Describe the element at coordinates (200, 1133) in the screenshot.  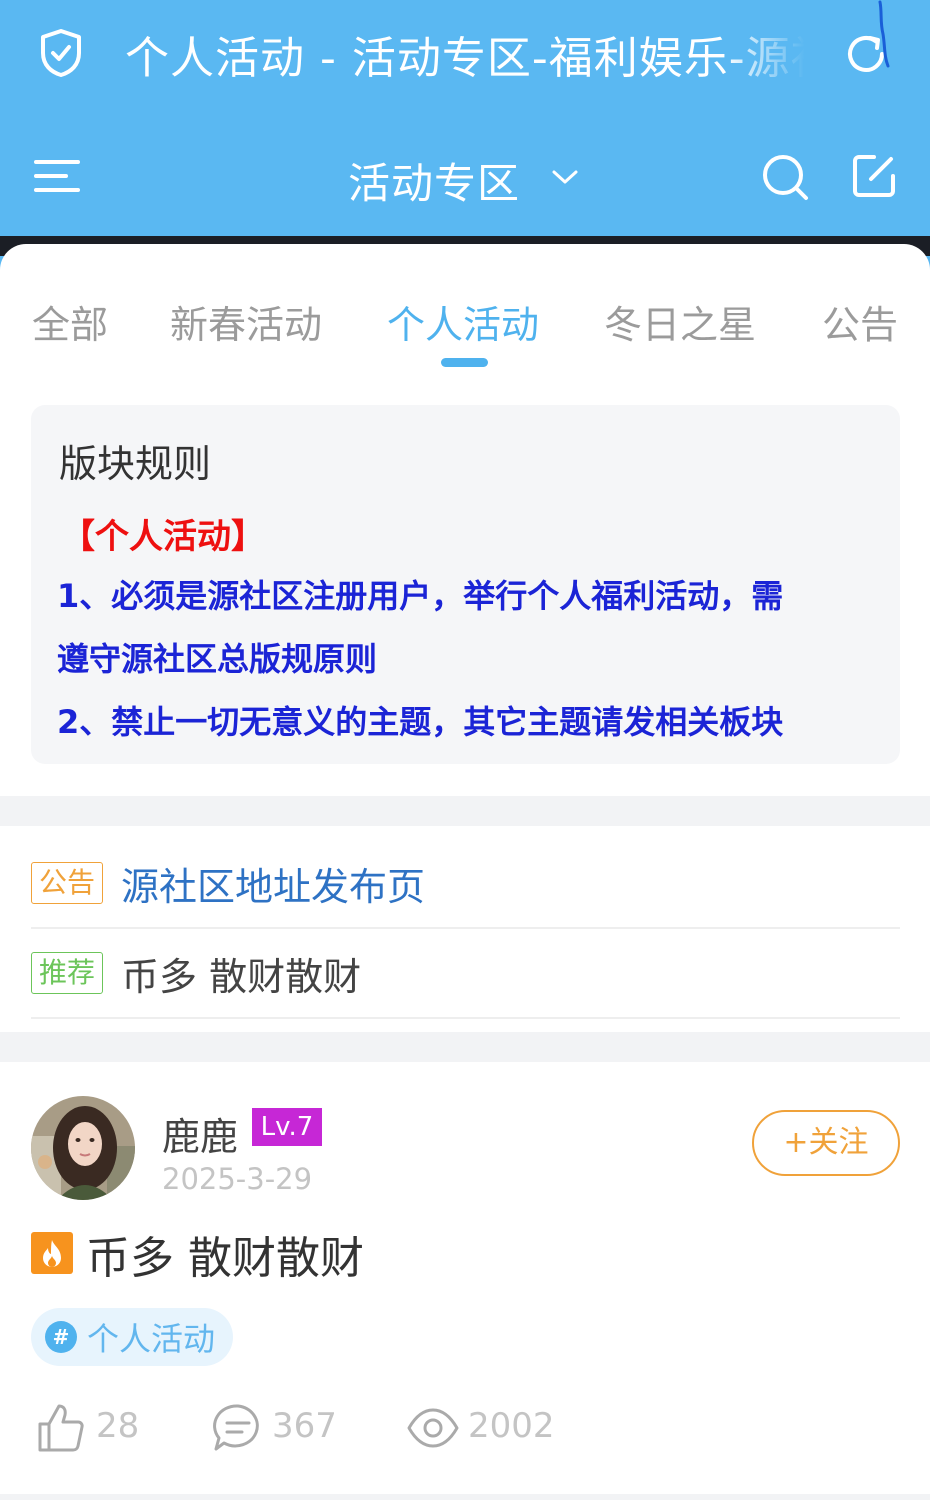
I see `author-name: 鹿鹿` at that location.